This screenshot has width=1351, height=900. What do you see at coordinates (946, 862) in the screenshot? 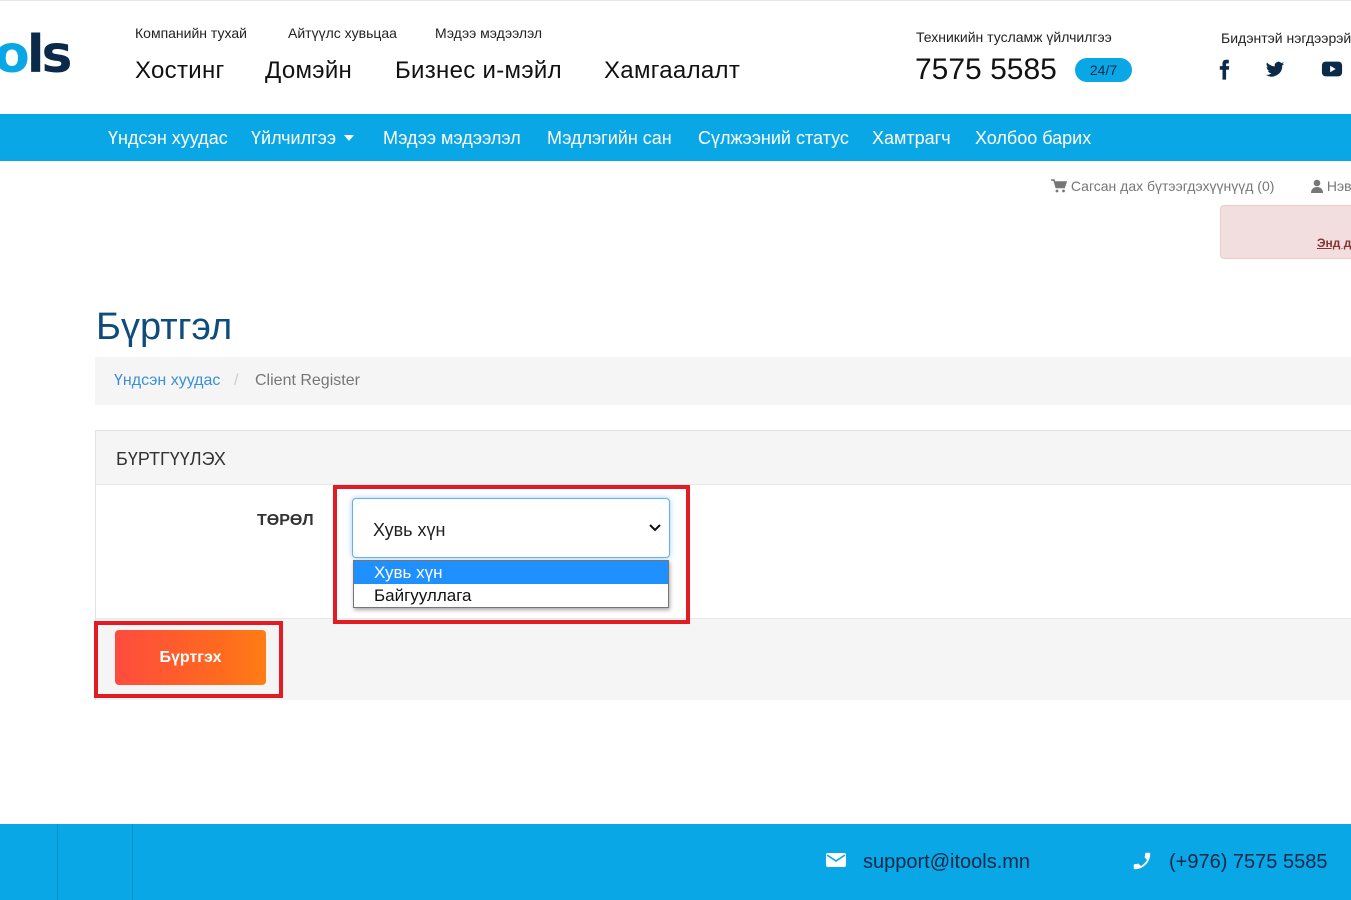
I see `footer-email: support@itools.mn` at bounding box center [946, 862].